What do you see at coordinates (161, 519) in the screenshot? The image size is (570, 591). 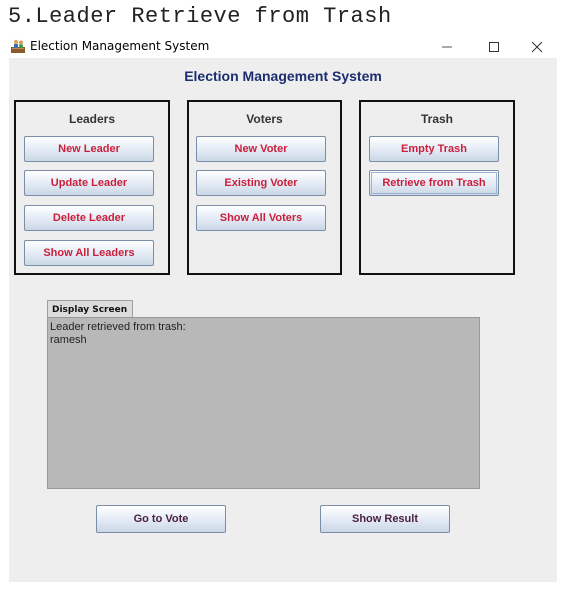 I see `go-to-vote-button: Go to Vote` at bounding box center [161, 519].